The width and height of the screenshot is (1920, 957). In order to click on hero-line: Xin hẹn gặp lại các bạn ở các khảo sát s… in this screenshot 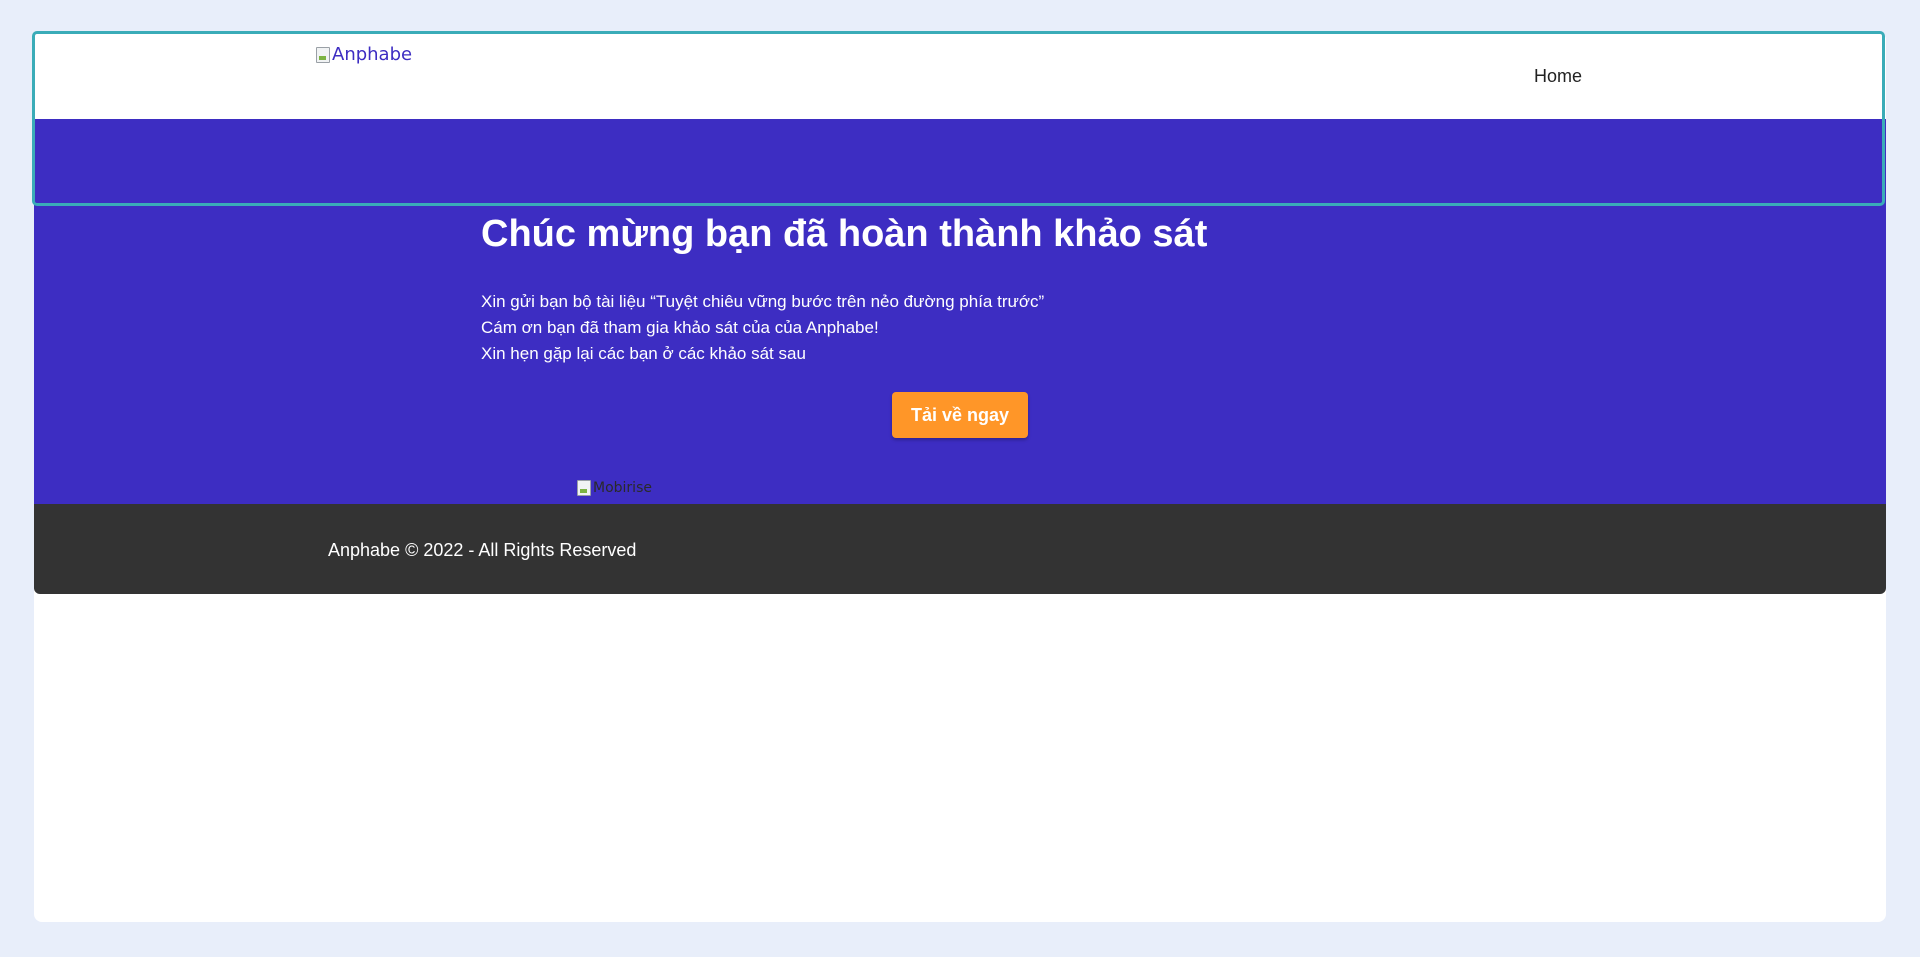, I will do `click(643, 353)`.